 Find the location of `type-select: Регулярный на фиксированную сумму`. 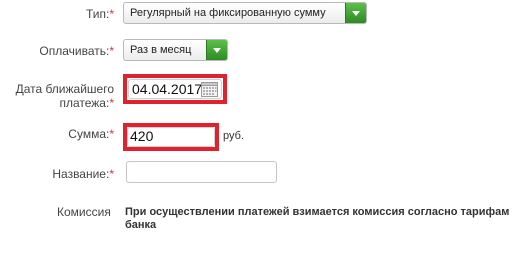

type-select: Регулярный на фиксированную сумму is located at coordinates (245, 13).